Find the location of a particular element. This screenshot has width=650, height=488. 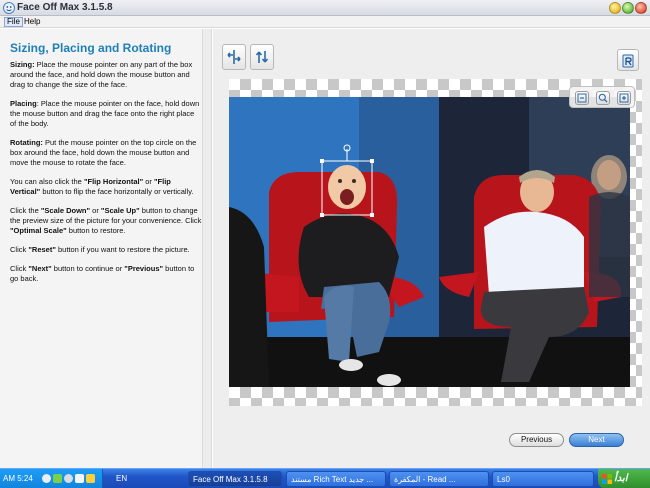

help-term: "Reset" is located at coordinates (42, 249).